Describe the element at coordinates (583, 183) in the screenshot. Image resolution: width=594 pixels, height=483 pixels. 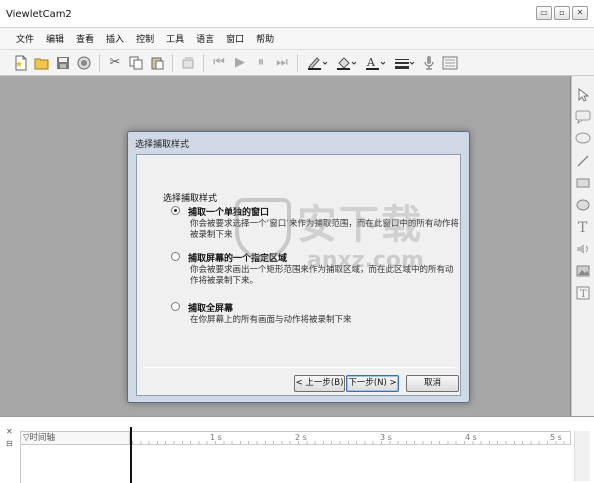
I see `rectangle-icon` at that location.